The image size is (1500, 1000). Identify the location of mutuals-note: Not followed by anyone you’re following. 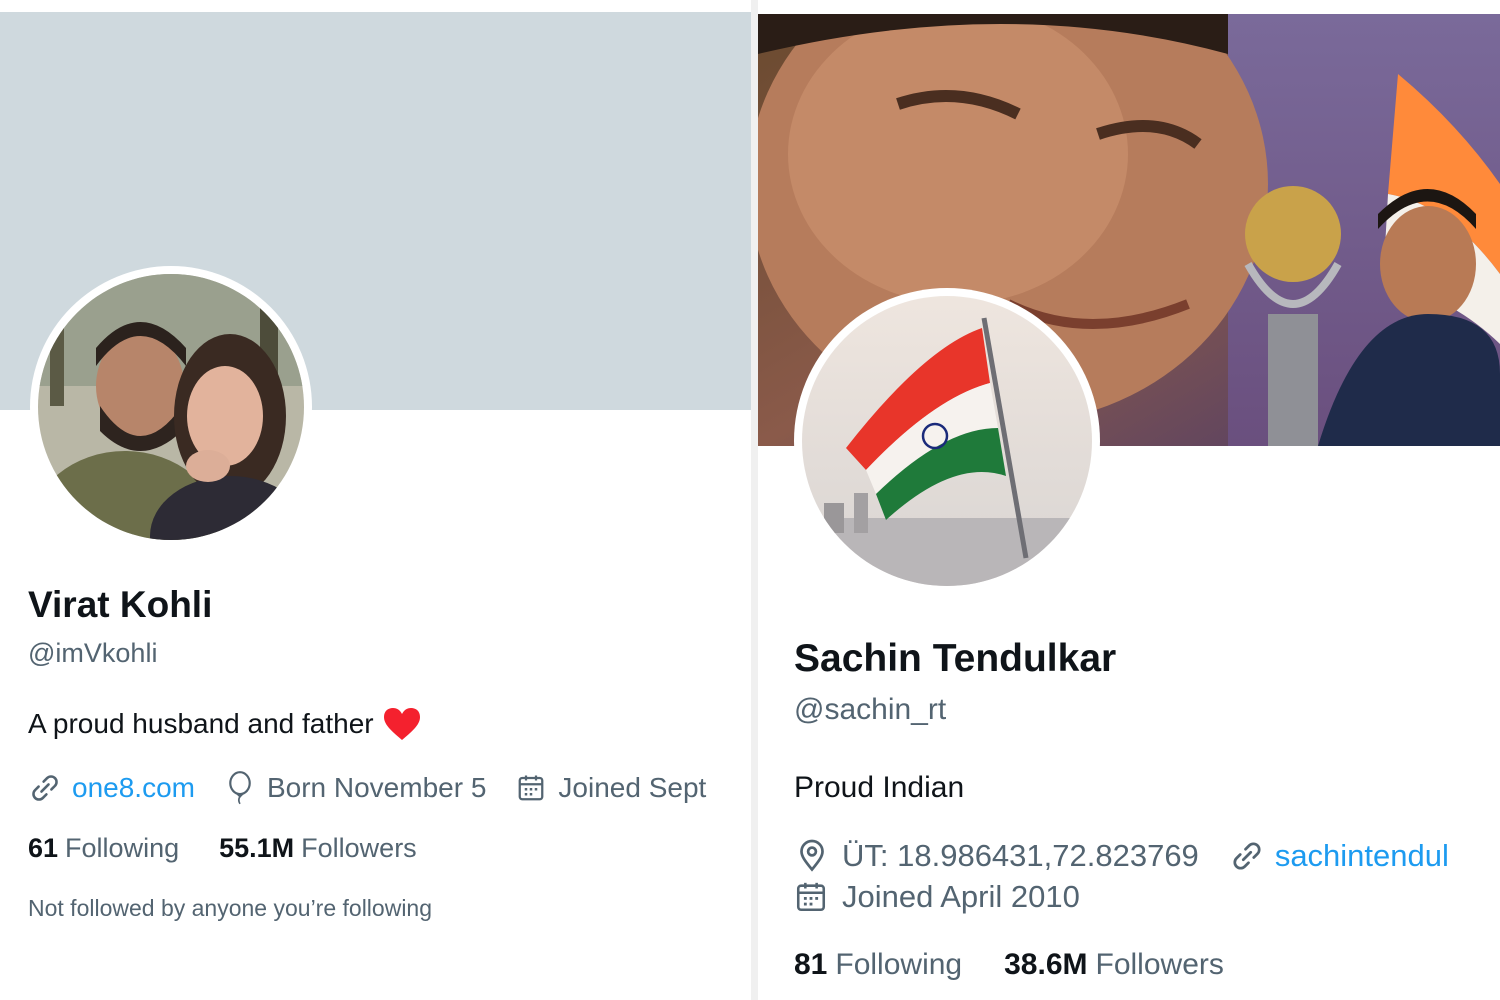
(230, 908).